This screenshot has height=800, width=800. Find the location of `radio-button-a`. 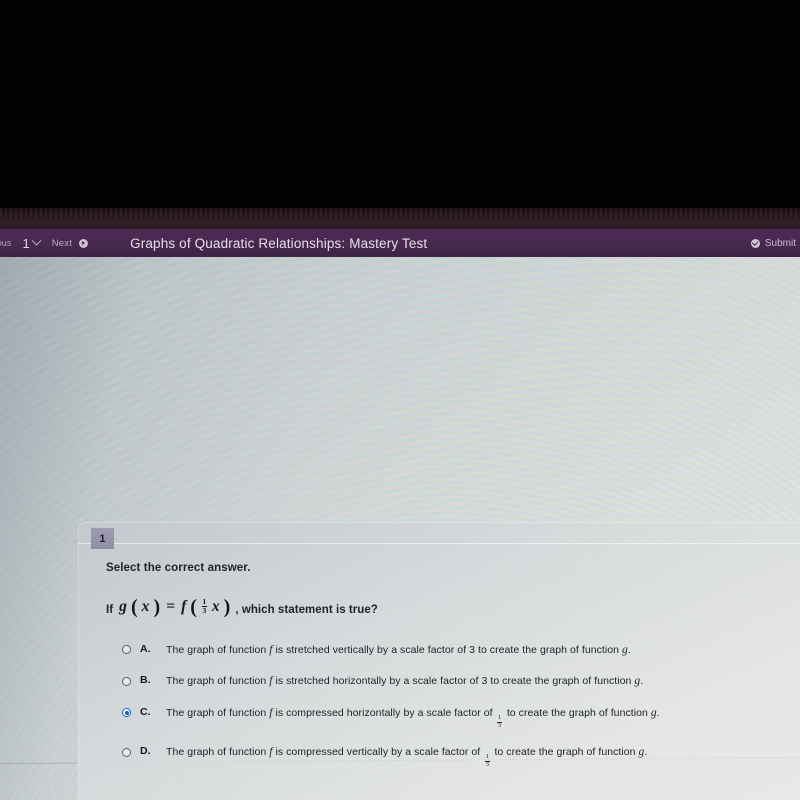

radio-button-a is located at coordinates (126, 650).